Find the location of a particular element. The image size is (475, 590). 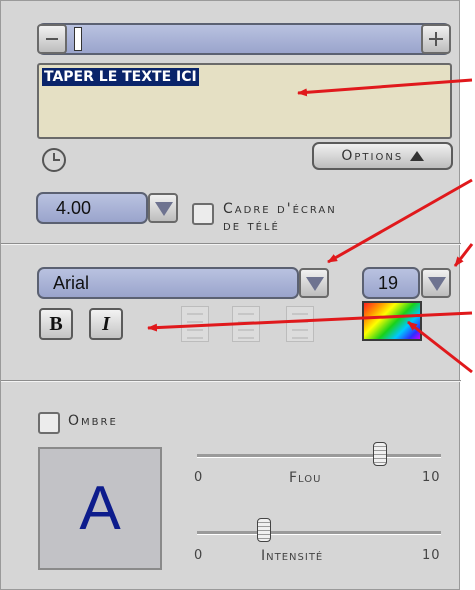

blur-min-label: 0 is located at coordinates (199, 477).